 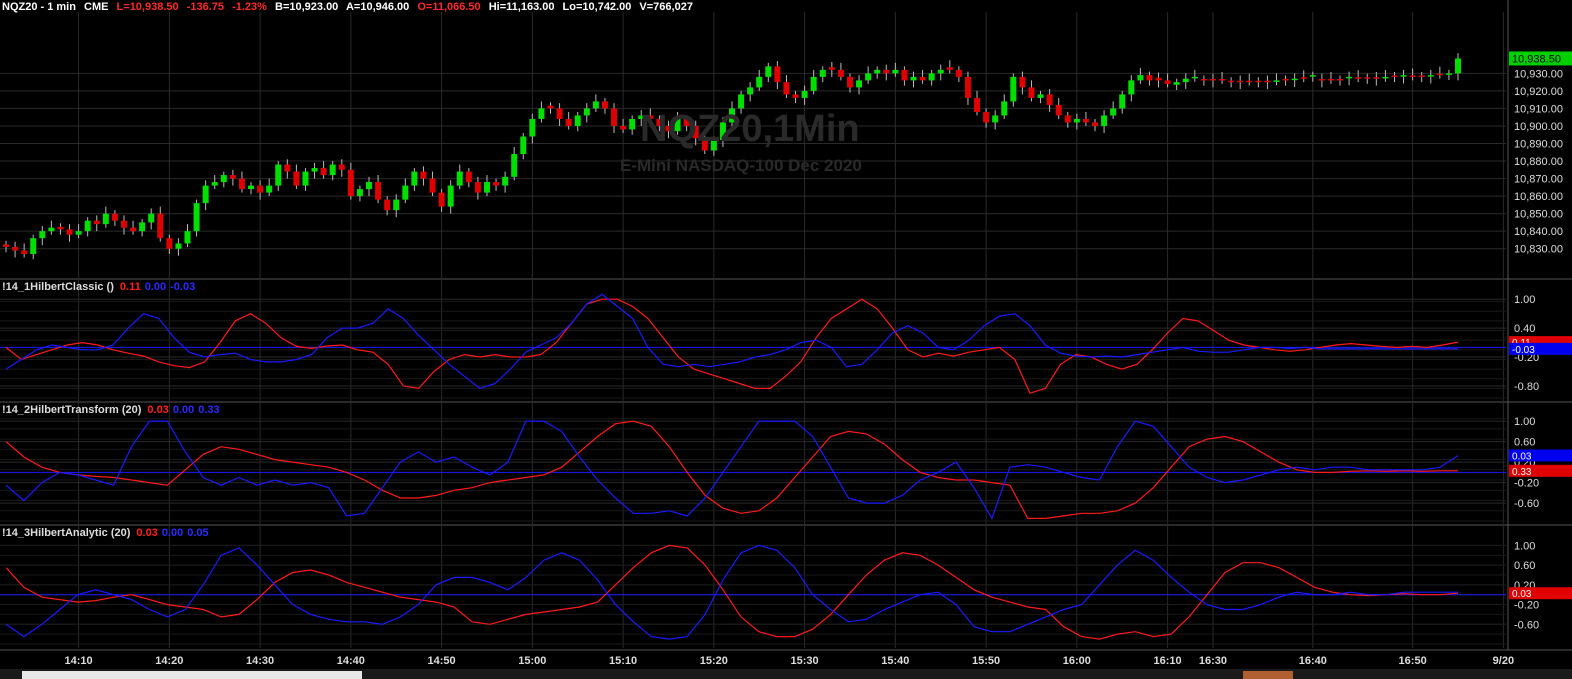 What do you see at coordinates (169, 661) in the screenshot?
I see `time-tick-label: 14:20` at bounding box center [169, 661].